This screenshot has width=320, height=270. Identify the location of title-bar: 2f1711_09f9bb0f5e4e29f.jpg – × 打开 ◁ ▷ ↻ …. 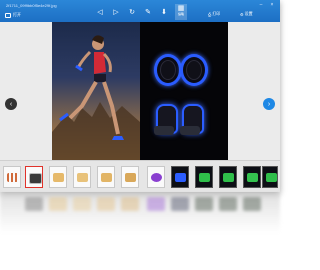
(140, 11).